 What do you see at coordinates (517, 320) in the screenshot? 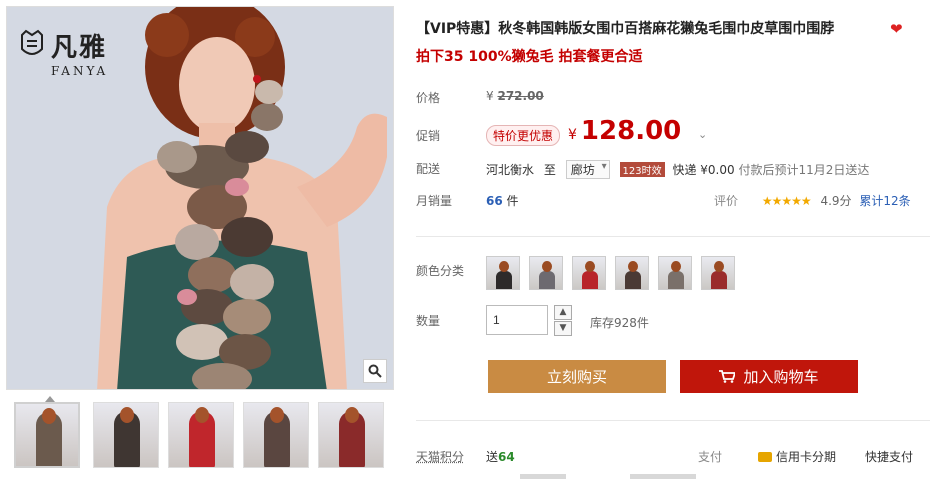
I see `quantity-input` at bounding box center [517, 320].